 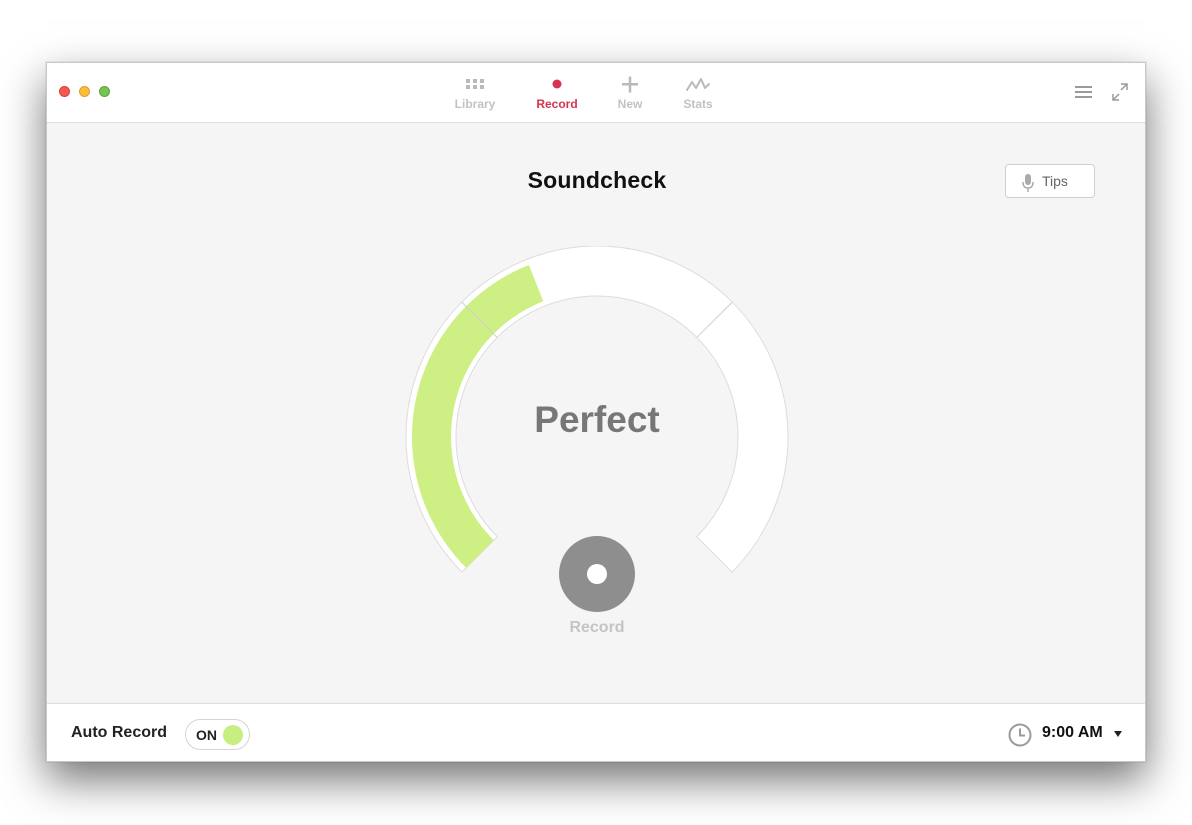 I want to click on auto-record-toggle: ON, so click(x=217, y=734).